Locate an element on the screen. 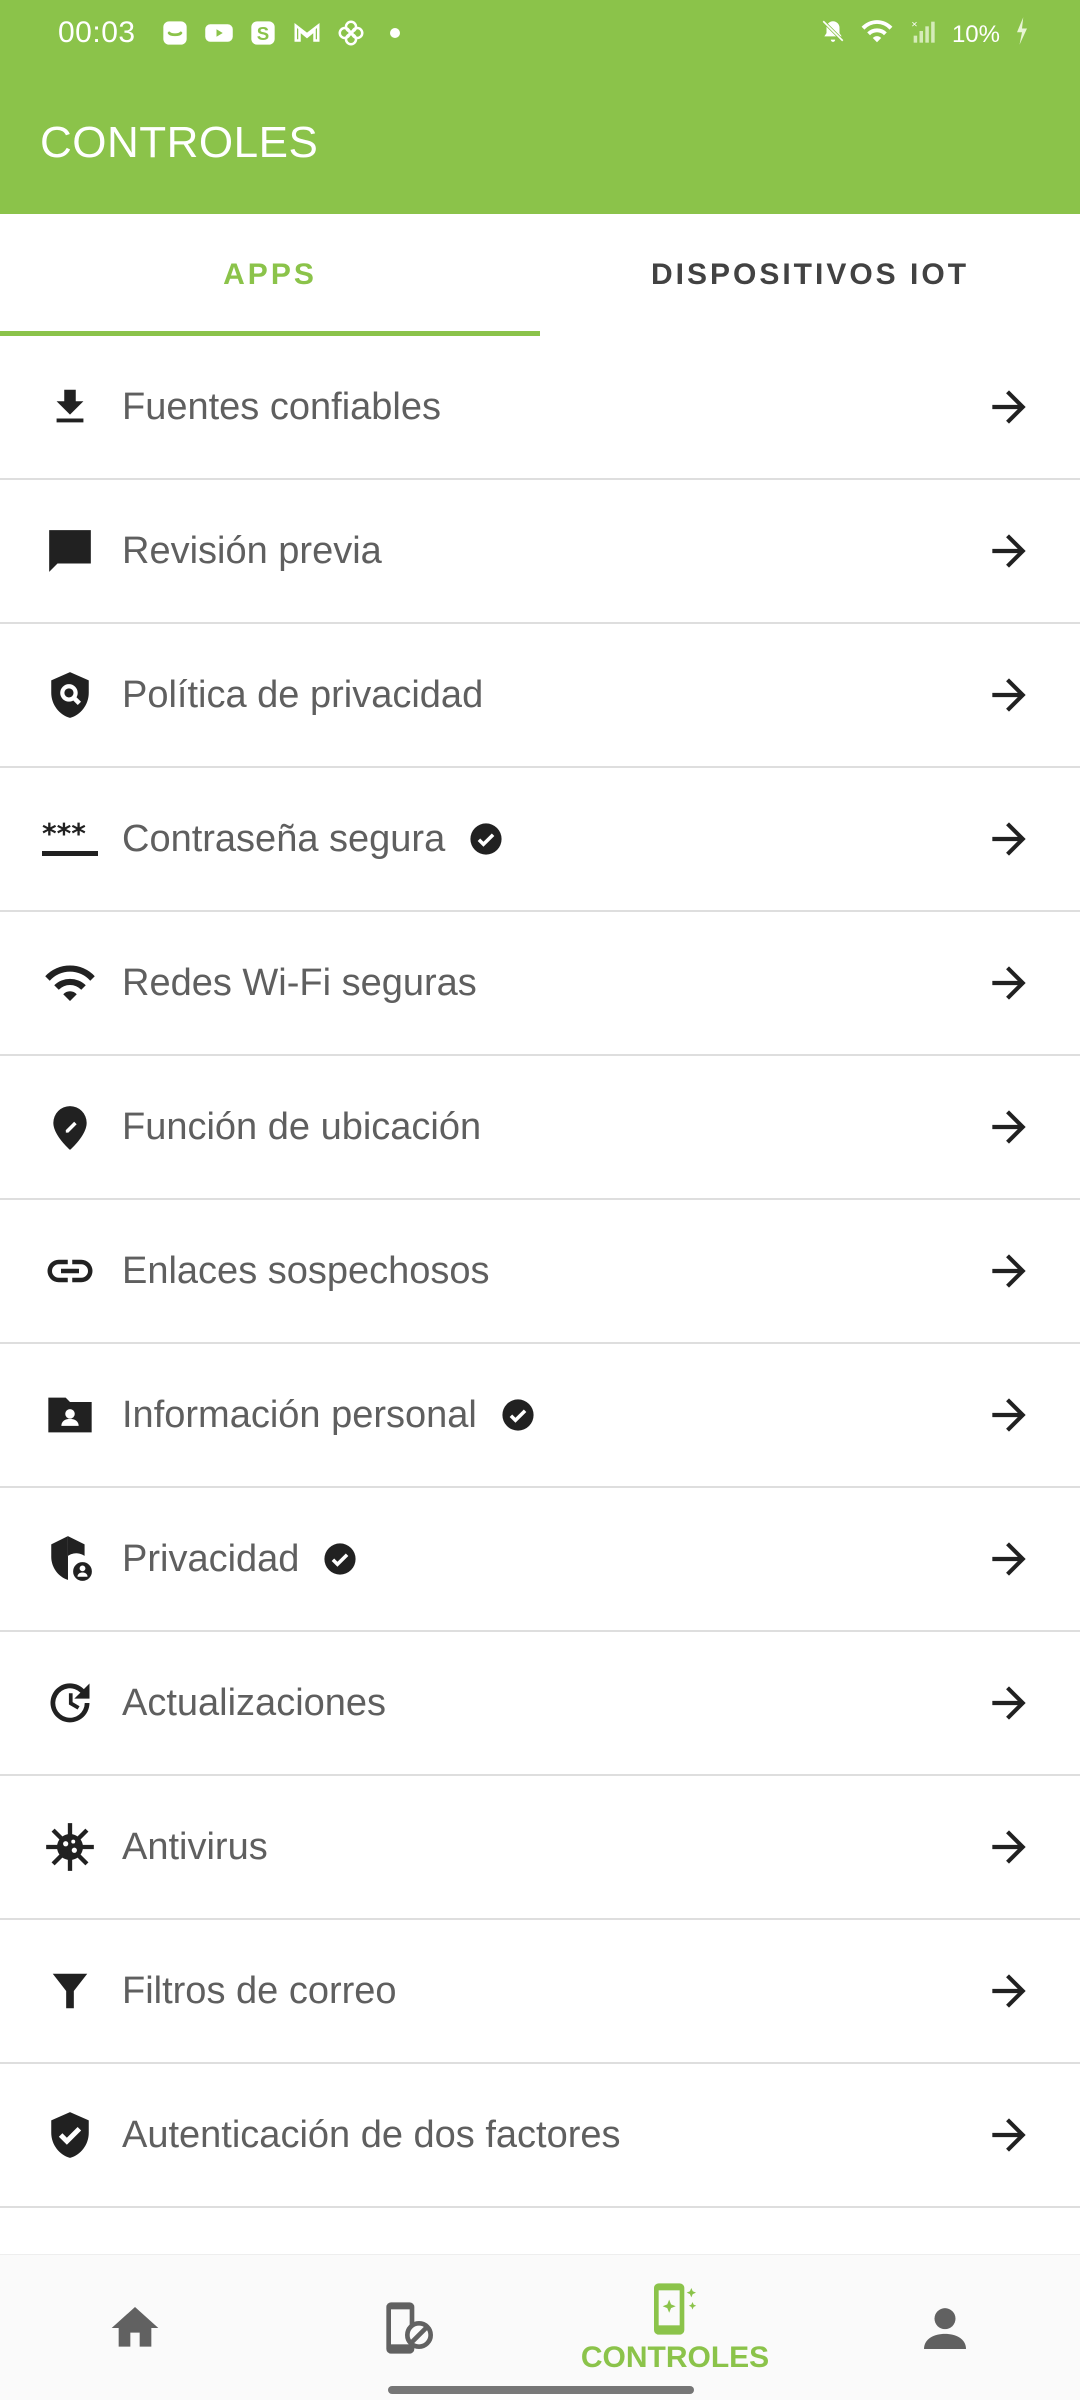  list-item-label: Enlaces sospechosos is located at coordinates (306, 1270).